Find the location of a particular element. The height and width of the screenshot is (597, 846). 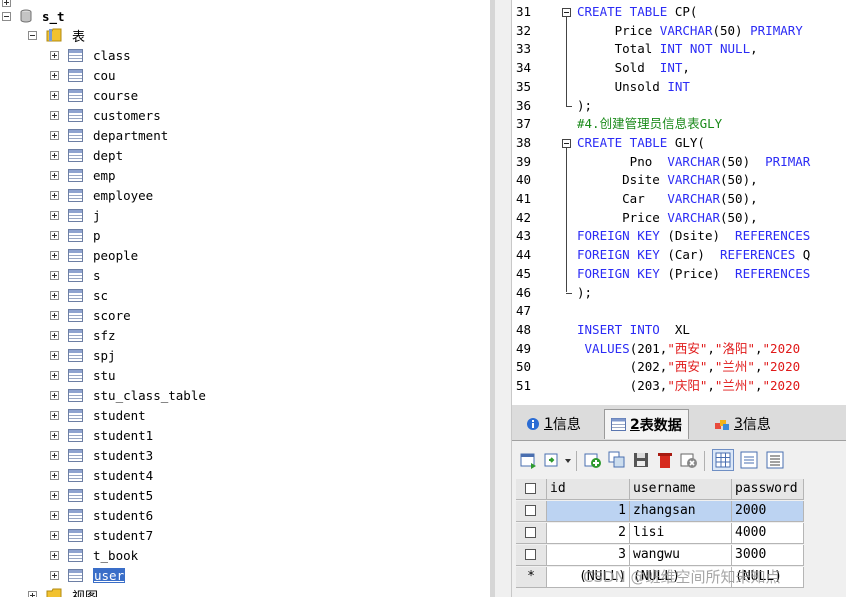

tree-row-views-folder: 视图 is located at coordinates (63, 591).